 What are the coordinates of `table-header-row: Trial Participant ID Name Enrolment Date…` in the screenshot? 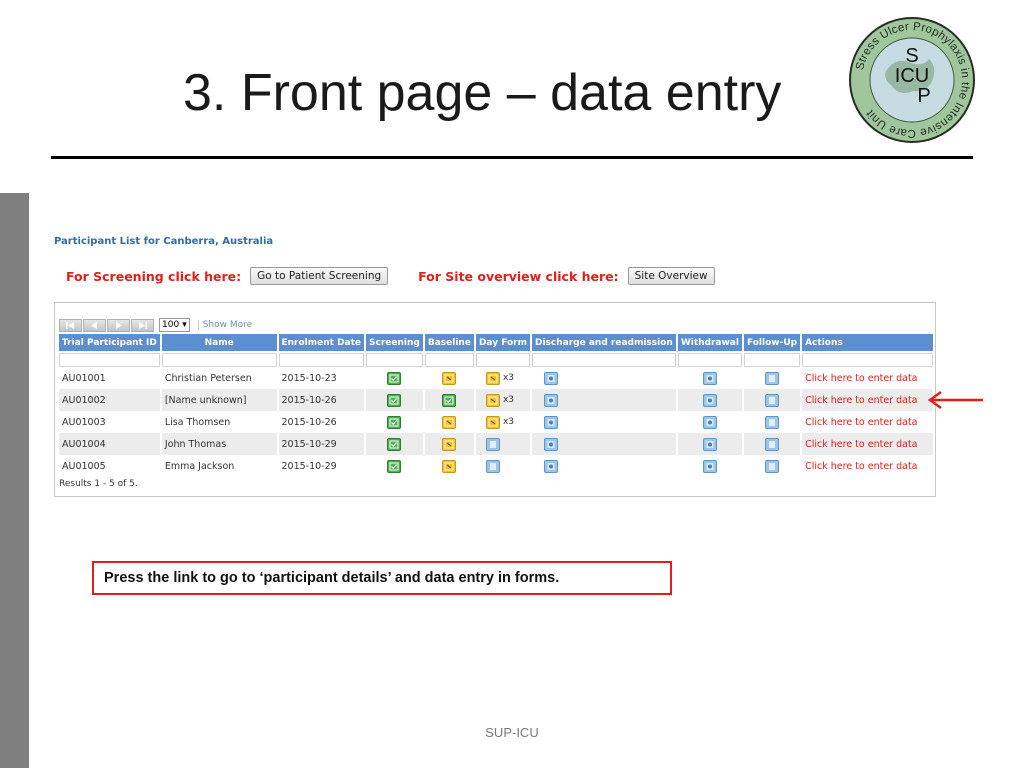 It's located at (496, 343).